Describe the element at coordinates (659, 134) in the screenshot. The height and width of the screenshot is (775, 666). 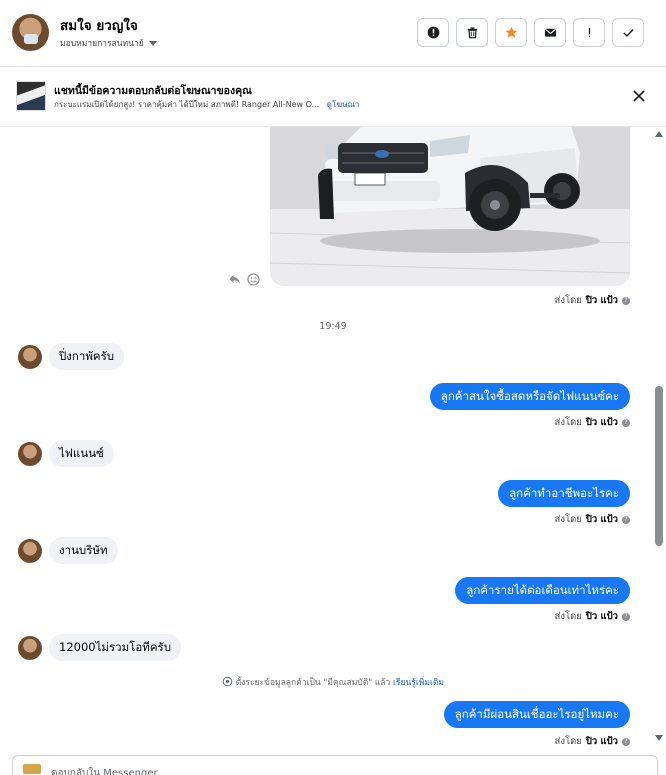
I see `scroll-up-arrow` at that location.